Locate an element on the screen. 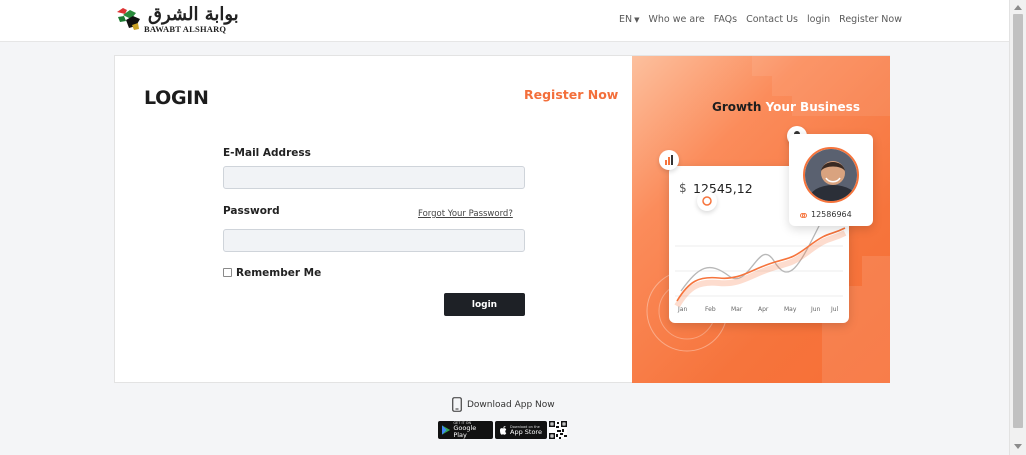 The height and width of the screenshot is (455, 1026). nav-link-faqs: FAQs is located at coordinates (725, 19).